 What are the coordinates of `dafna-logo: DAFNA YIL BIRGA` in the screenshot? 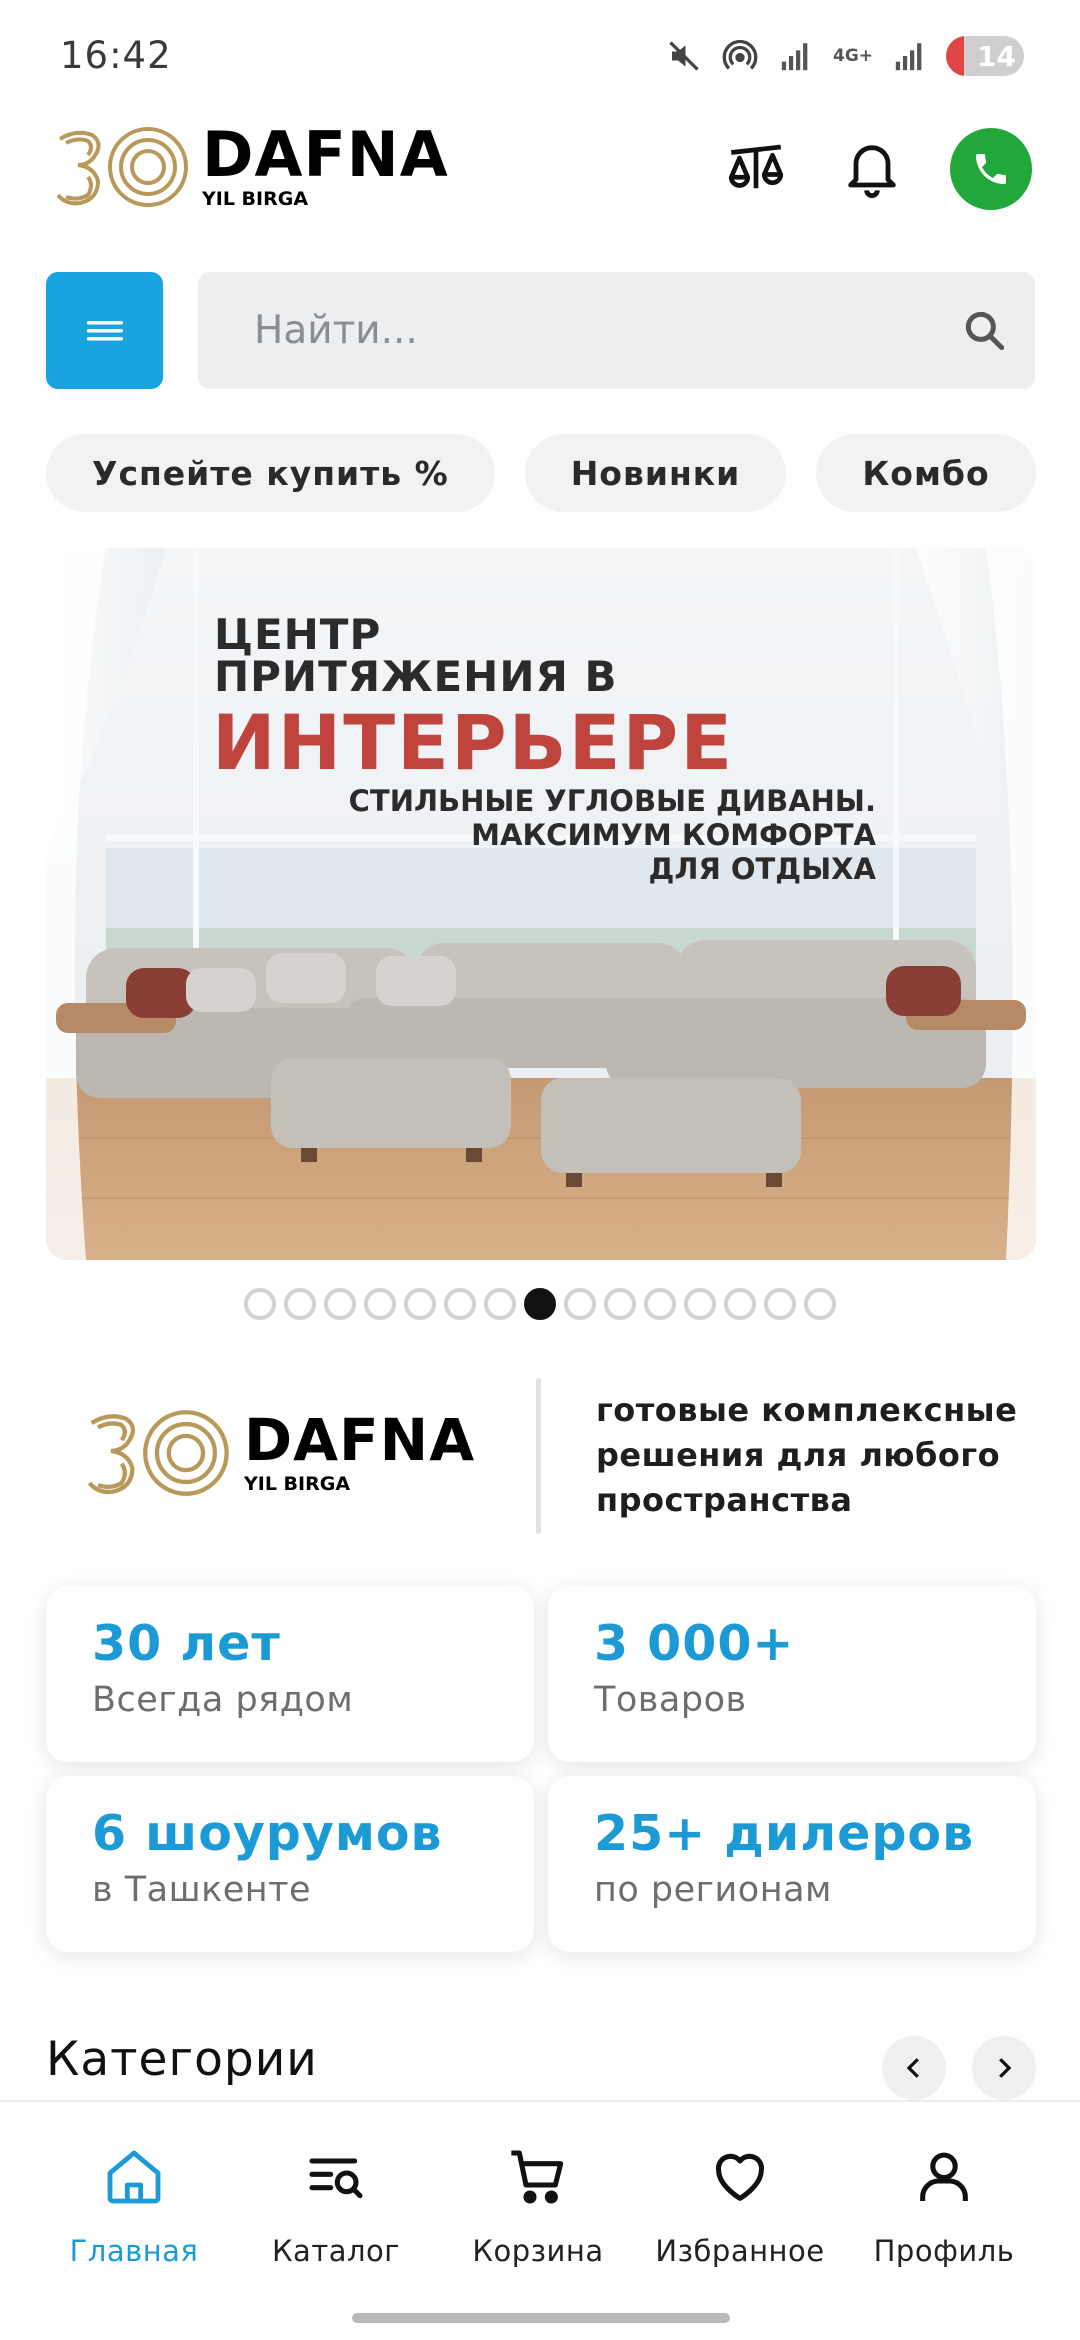 It's located at (251, 167).